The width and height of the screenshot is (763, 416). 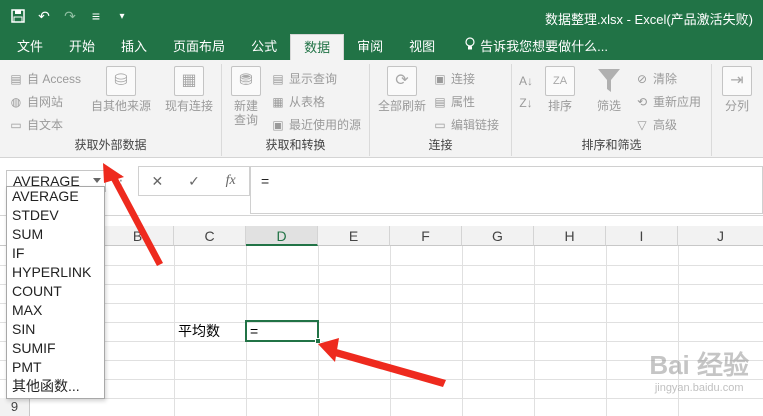 What do you see at coordinates (199, 331) in the screenshot?
I see `cell-c-label: 平均数` at bounding box center [199, 331].